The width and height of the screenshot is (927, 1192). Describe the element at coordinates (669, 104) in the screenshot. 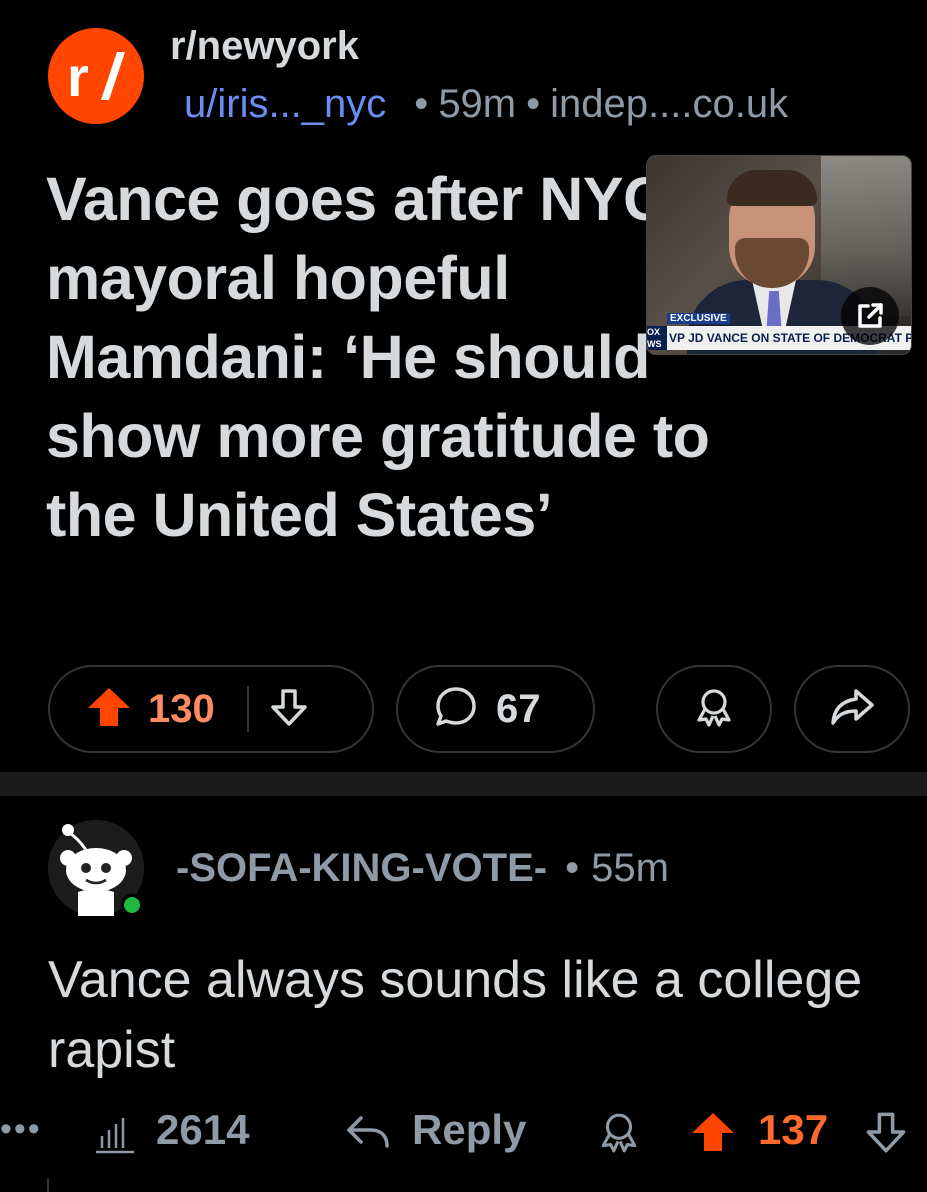

I see `post-domain: indep....co.uk` at that location.